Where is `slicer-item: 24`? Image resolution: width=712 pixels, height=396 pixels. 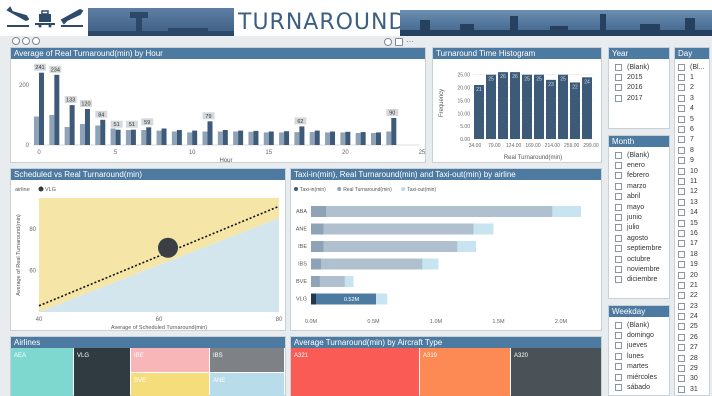 slicer-item: 24 is located at coordinates (691, 316).